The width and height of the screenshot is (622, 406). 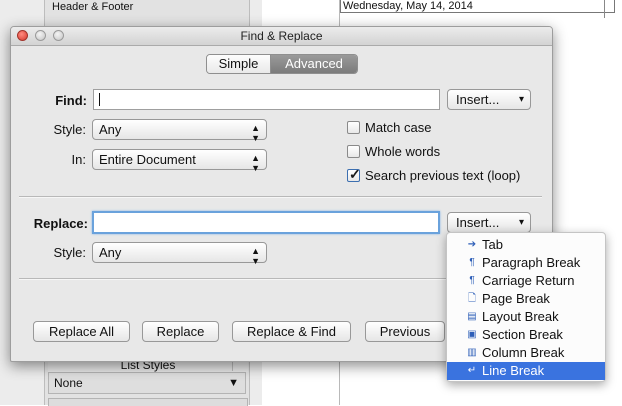 What do you see at coordinates (239, 64) in the screenshot?
I see `tab-simple: Simple` at bounding box center [239, 64].